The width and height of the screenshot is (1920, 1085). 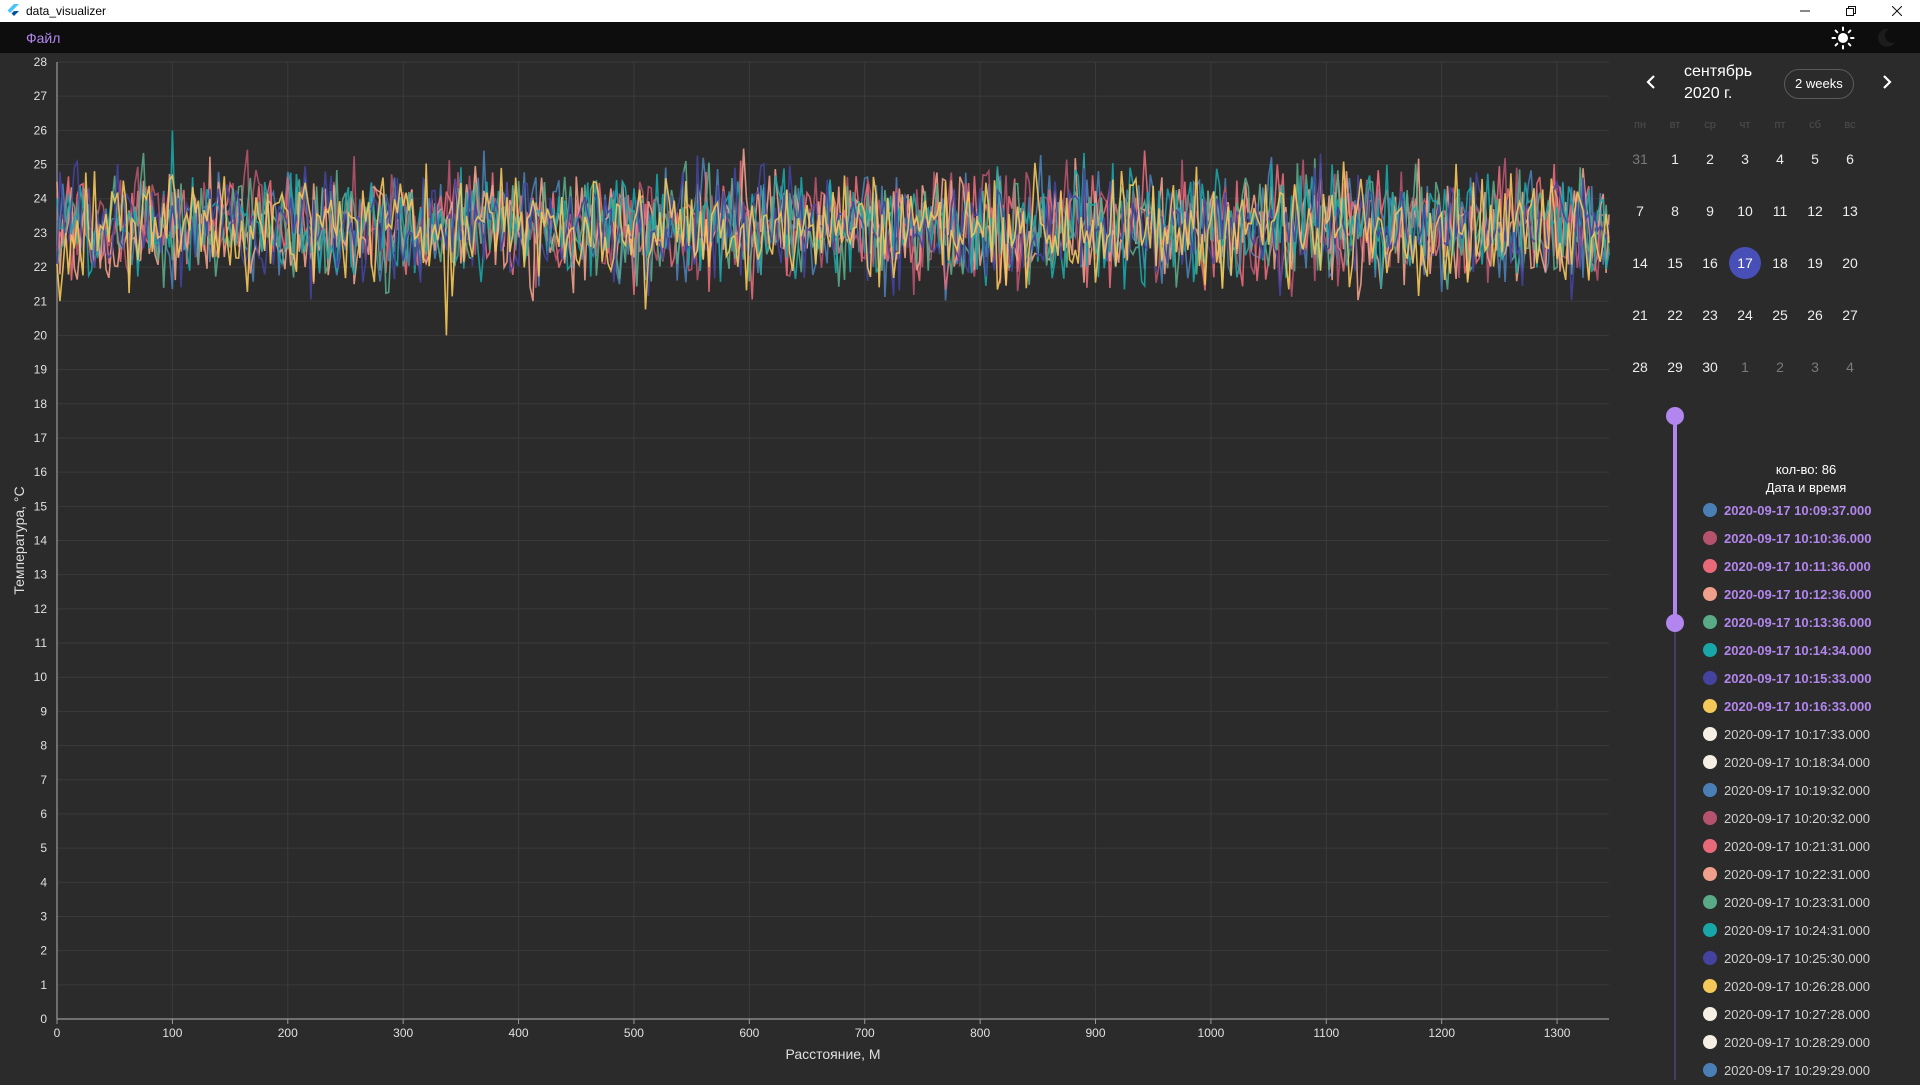 I want to click on timestamp-item: 2020-09-17 10:25:30.000, so click(x=1810, y=958).